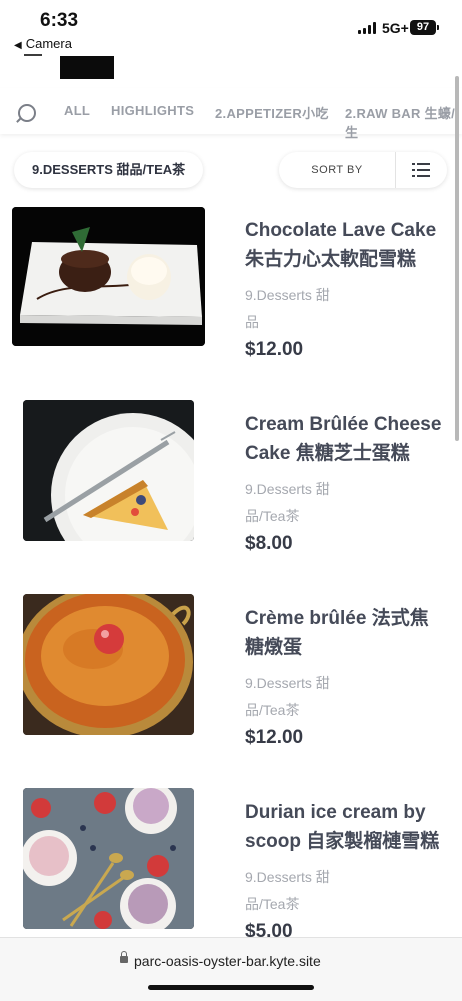  What do you see at coordinates (87, 67) in the screenshot?
I see `restaurant-logo` at bounding box center [87, 67].